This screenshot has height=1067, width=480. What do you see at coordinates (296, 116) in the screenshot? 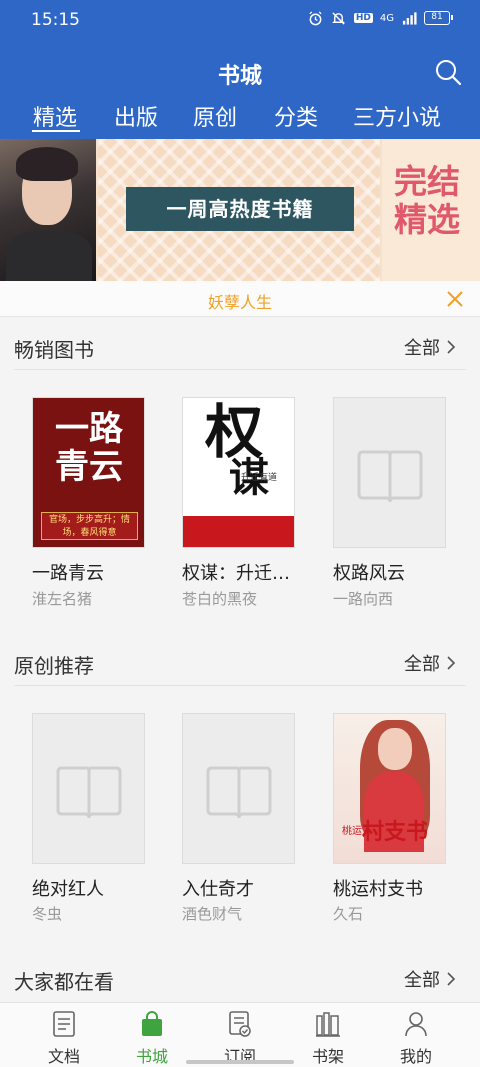
I see `tab-categories: 分类` at bounding box center [296, 116].